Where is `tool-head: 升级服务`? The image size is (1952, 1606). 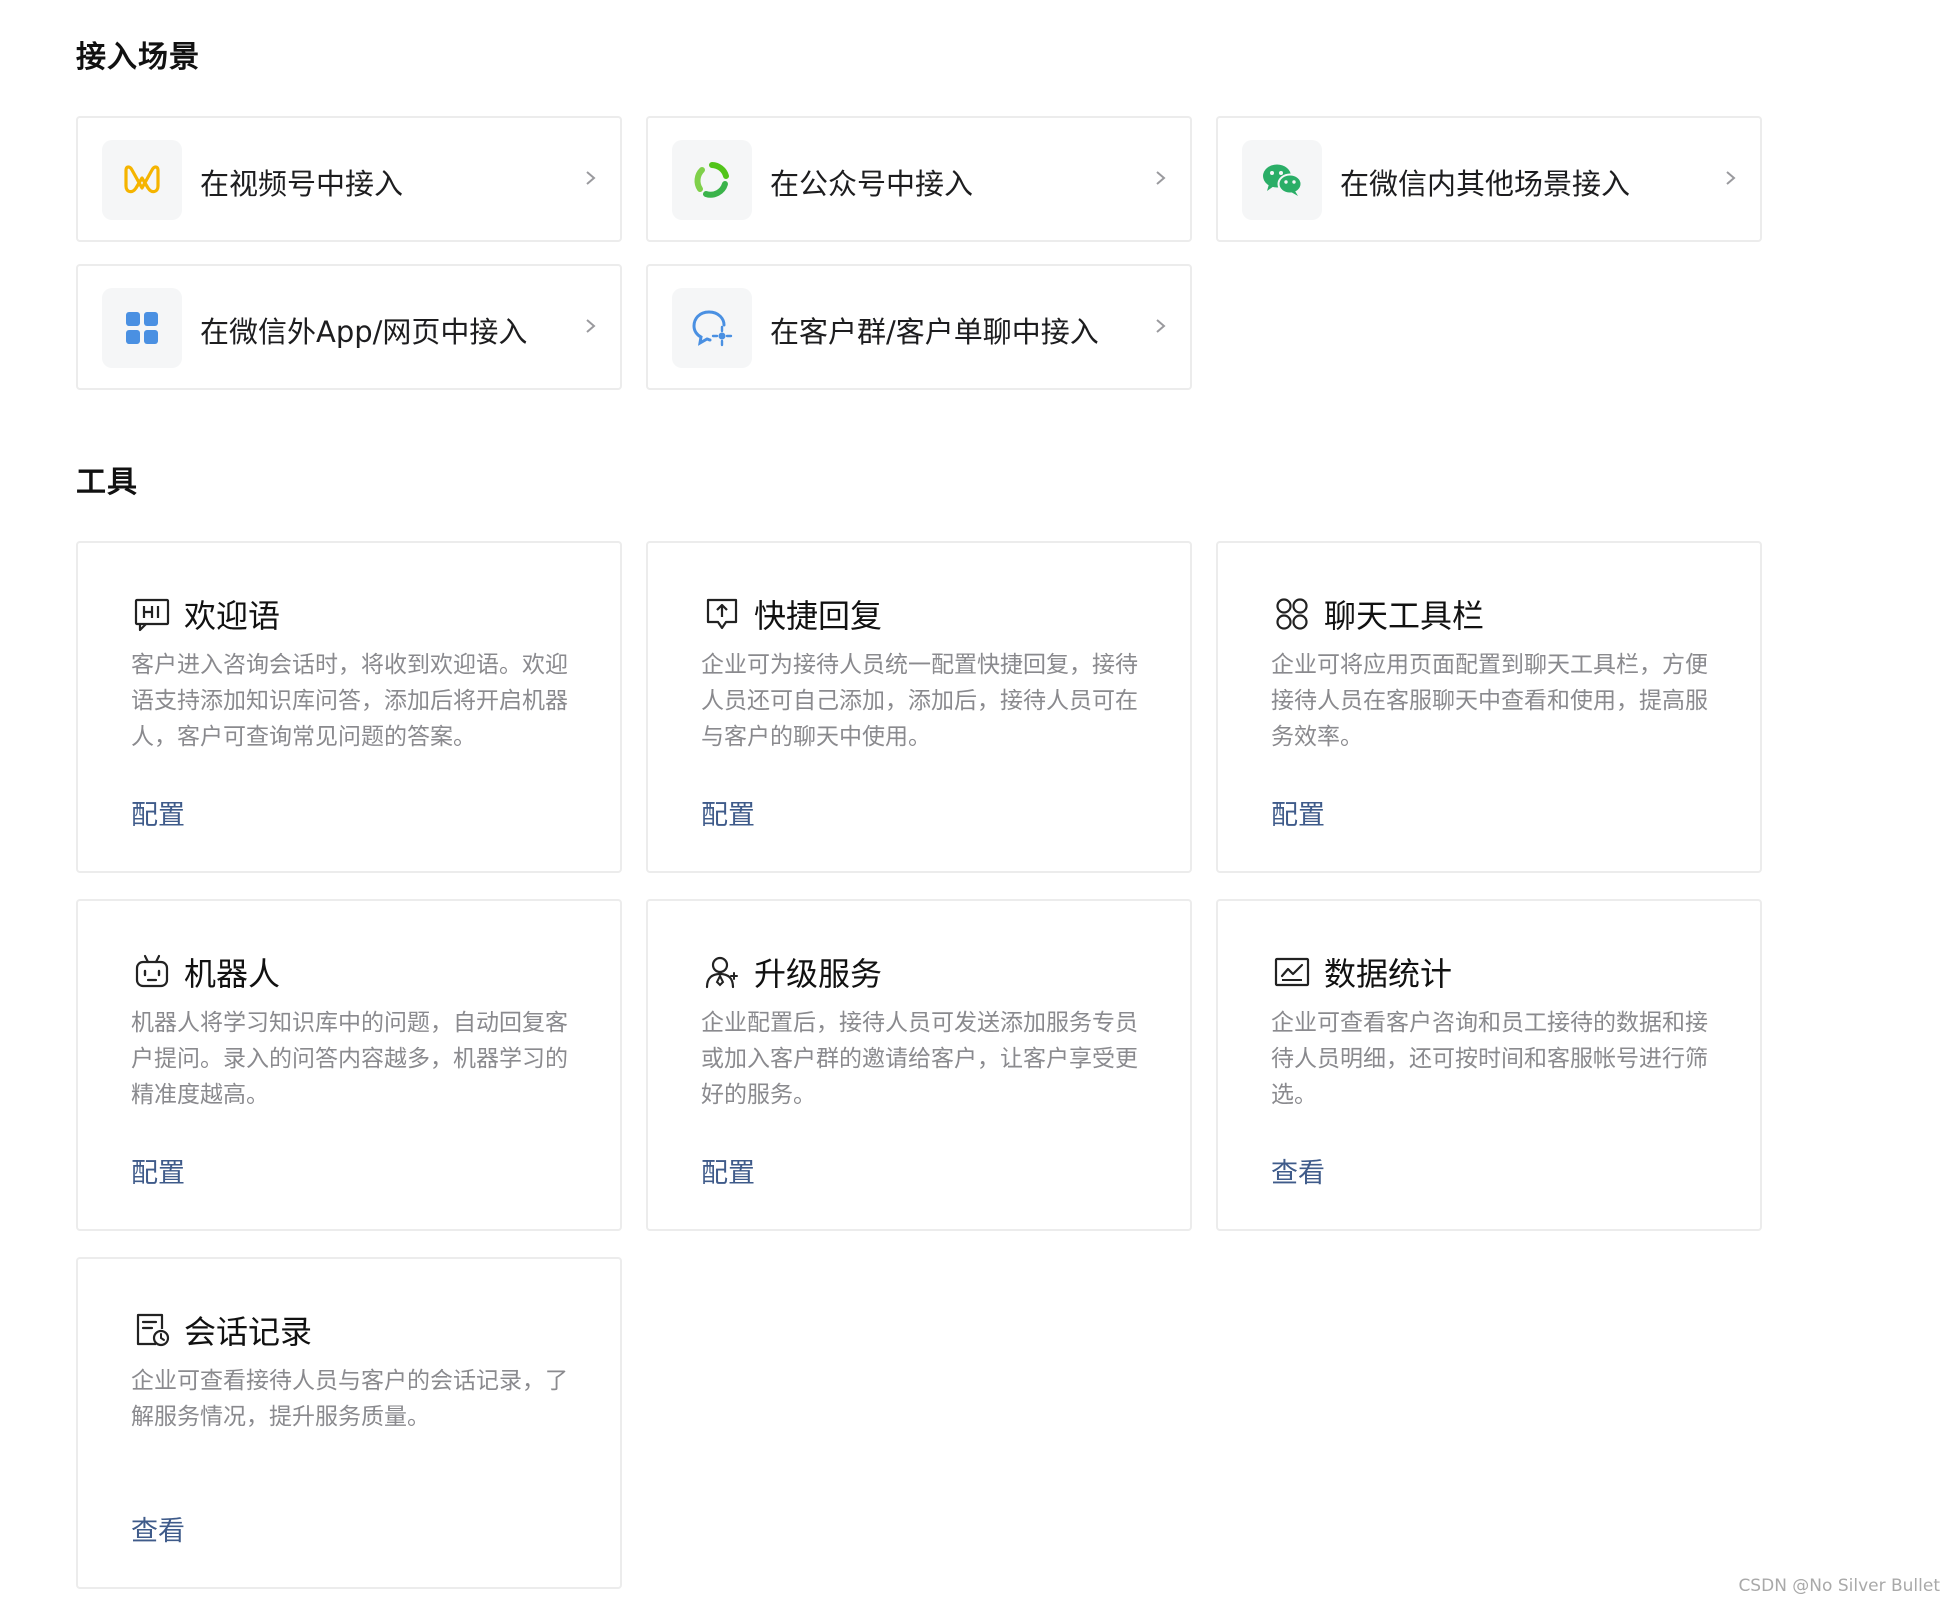 tool-head: 升级服务 is located at coordinates (793, 972).